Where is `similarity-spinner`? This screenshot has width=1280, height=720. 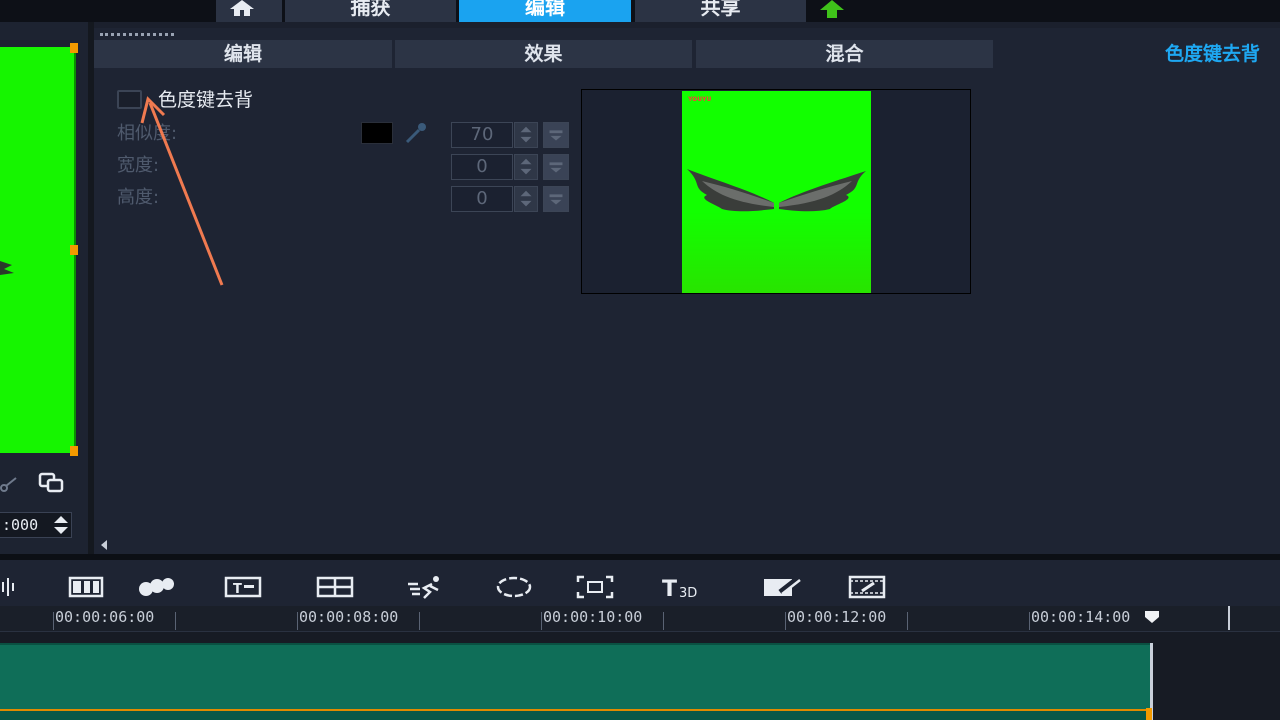
similarity-spinner is located at coordinates (526, 135).